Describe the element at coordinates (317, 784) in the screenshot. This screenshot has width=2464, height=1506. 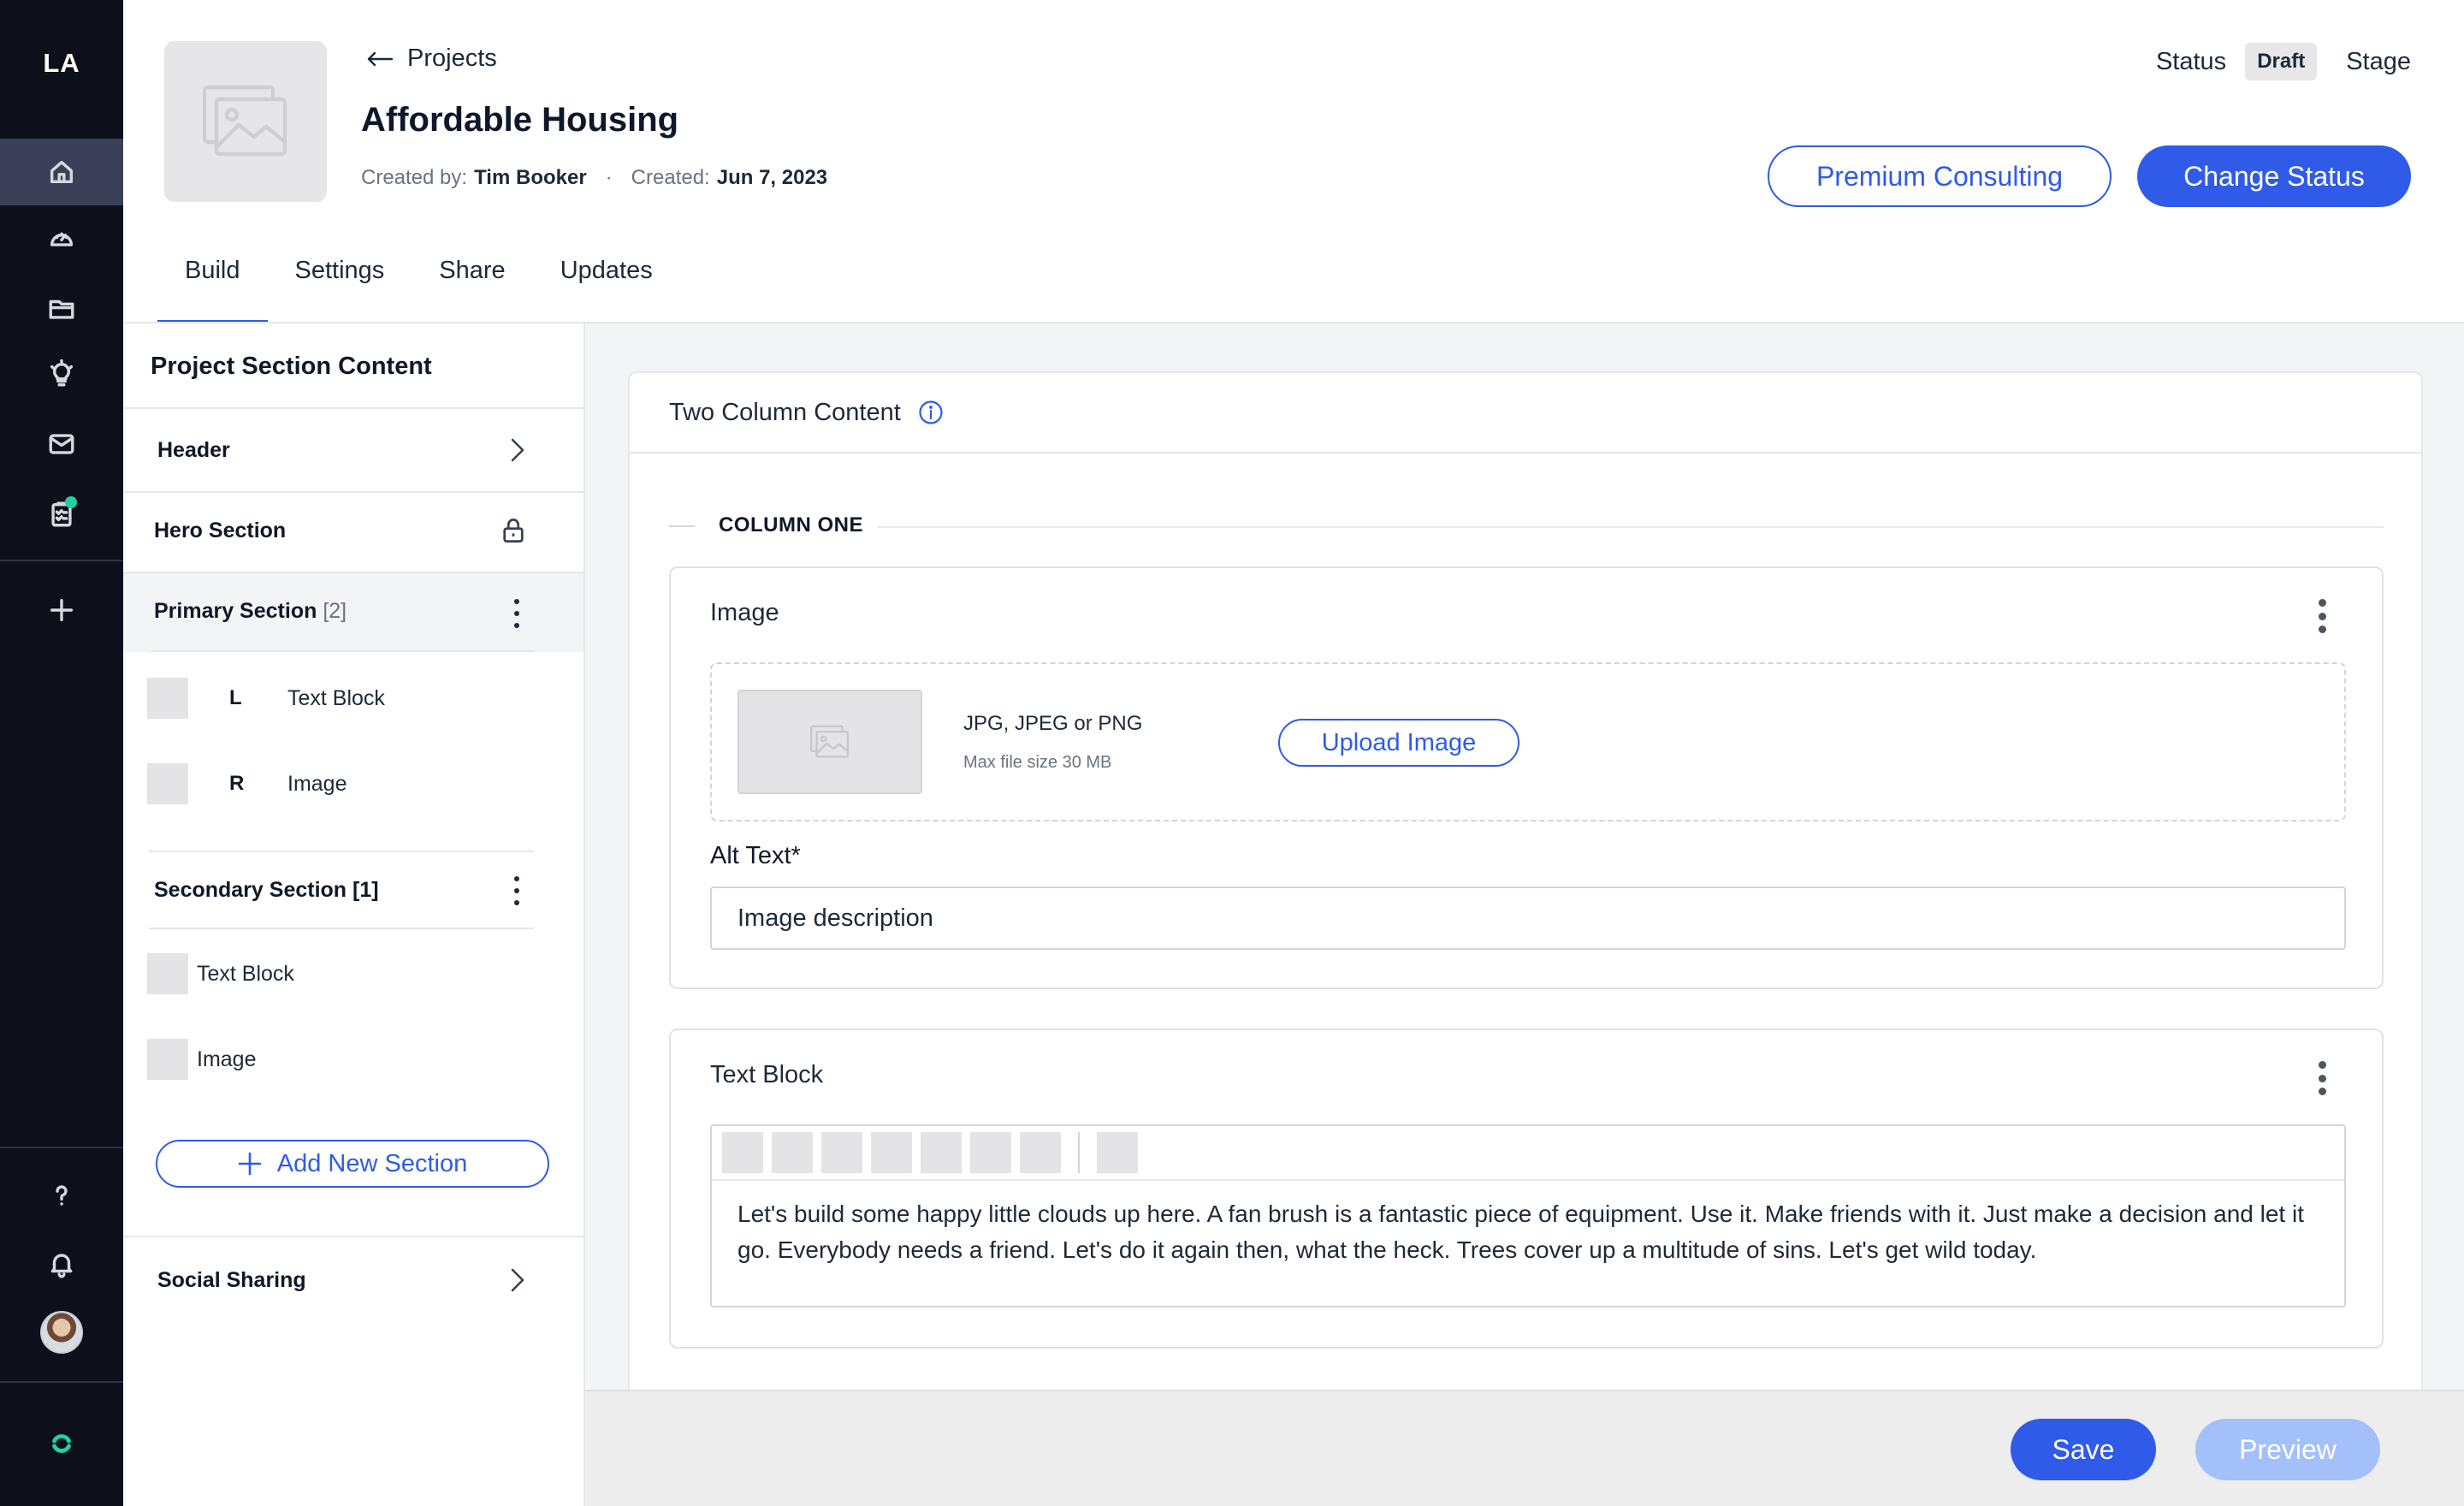
I see `primary-item-label: Image` at that location.